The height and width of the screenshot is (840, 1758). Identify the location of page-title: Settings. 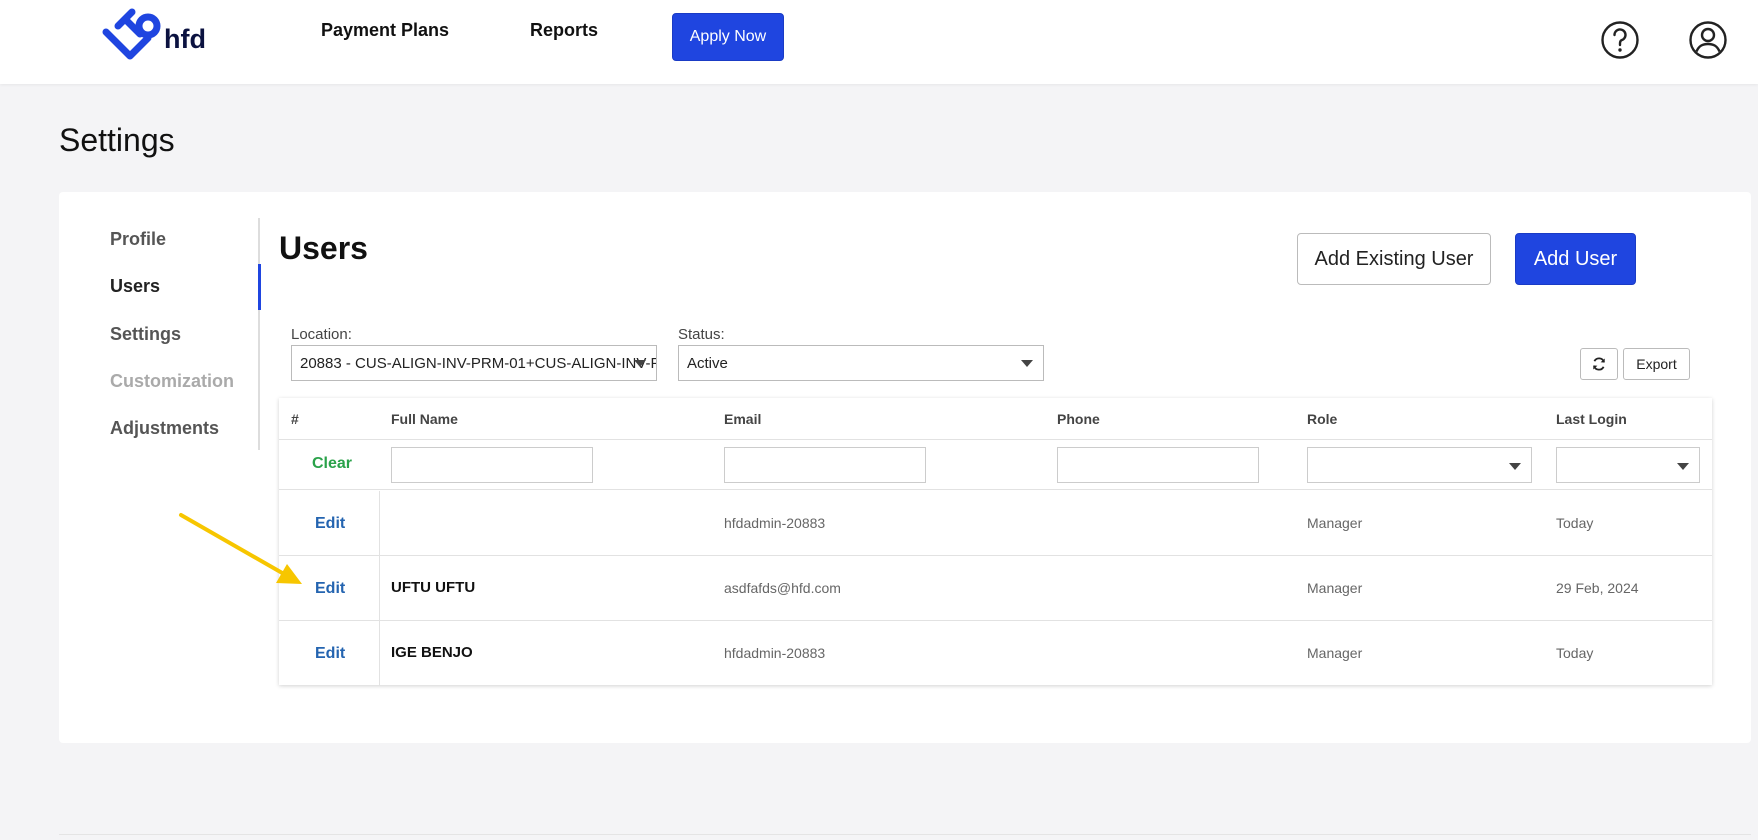
(117, 140).